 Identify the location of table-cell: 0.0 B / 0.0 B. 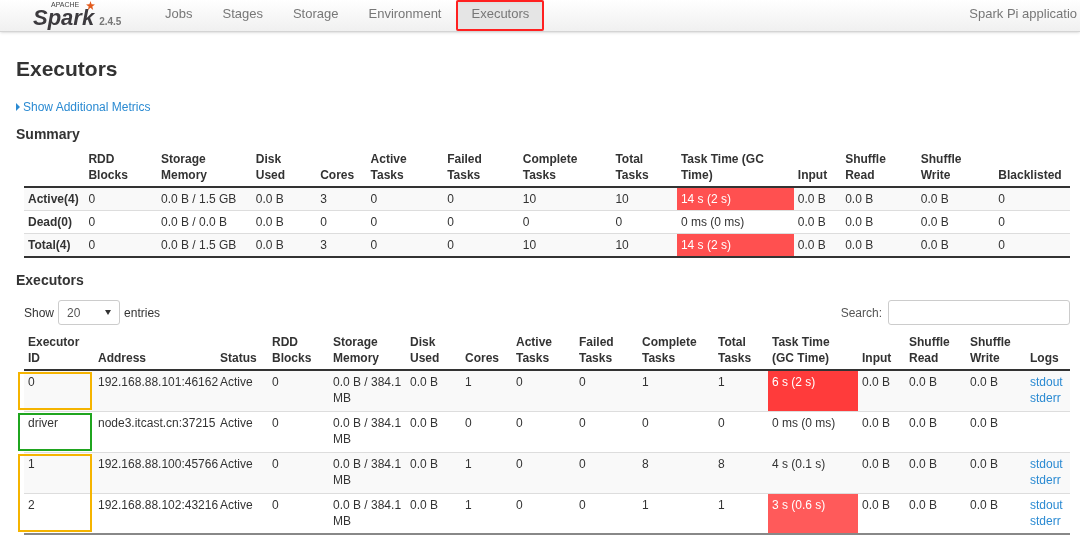
(204, 222).